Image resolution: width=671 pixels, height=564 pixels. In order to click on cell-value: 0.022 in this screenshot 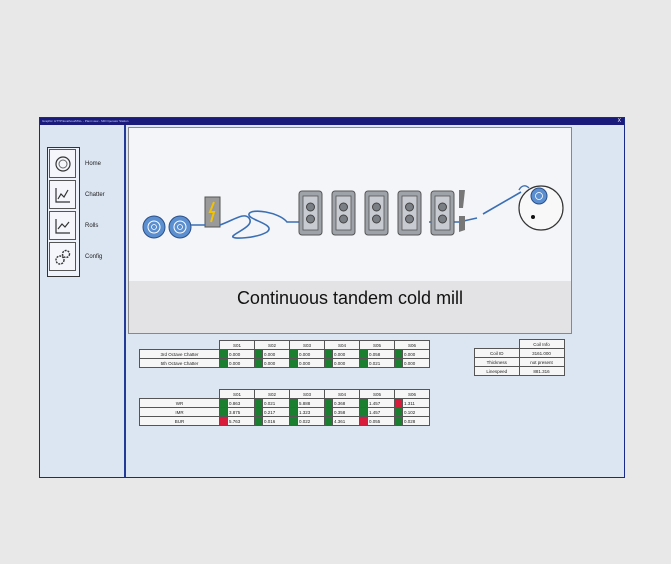, I will do `click(311, 421)`.